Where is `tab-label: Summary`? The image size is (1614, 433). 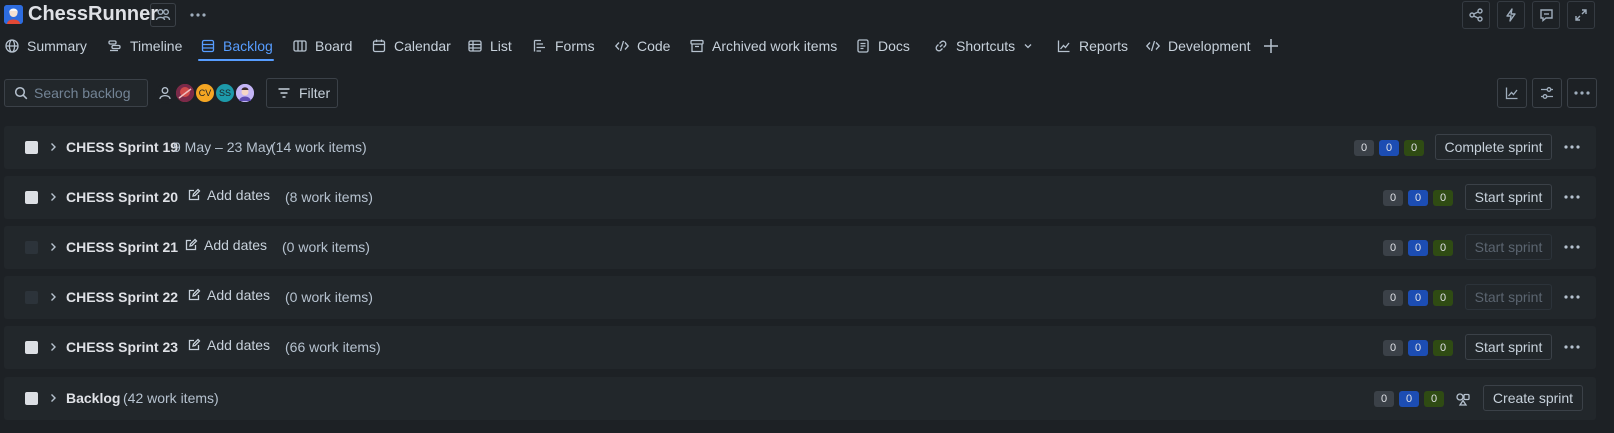 tab-label: Summary is located at coordinates (57, 46).